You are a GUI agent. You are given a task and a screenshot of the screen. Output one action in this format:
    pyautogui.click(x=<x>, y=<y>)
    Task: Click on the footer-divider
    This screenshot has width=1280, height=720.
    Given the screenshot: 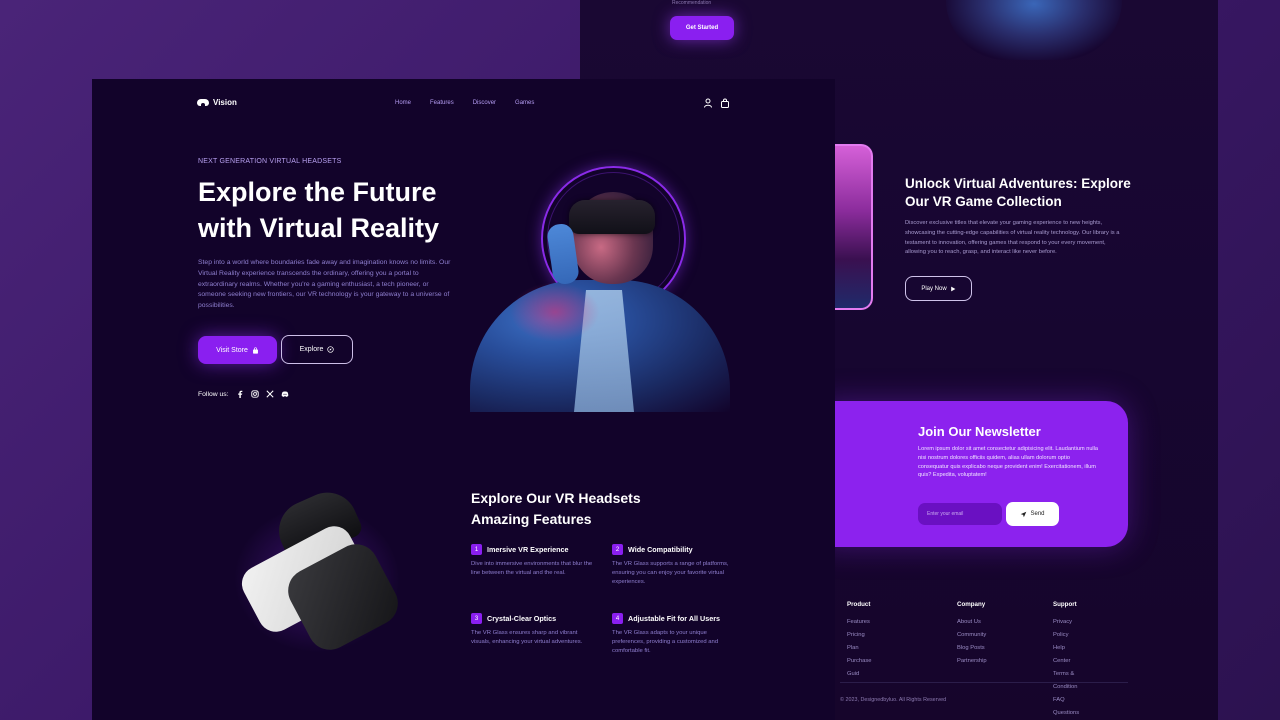 What is the action you would take?
    pyautogui.click(x=984, y=682)
    